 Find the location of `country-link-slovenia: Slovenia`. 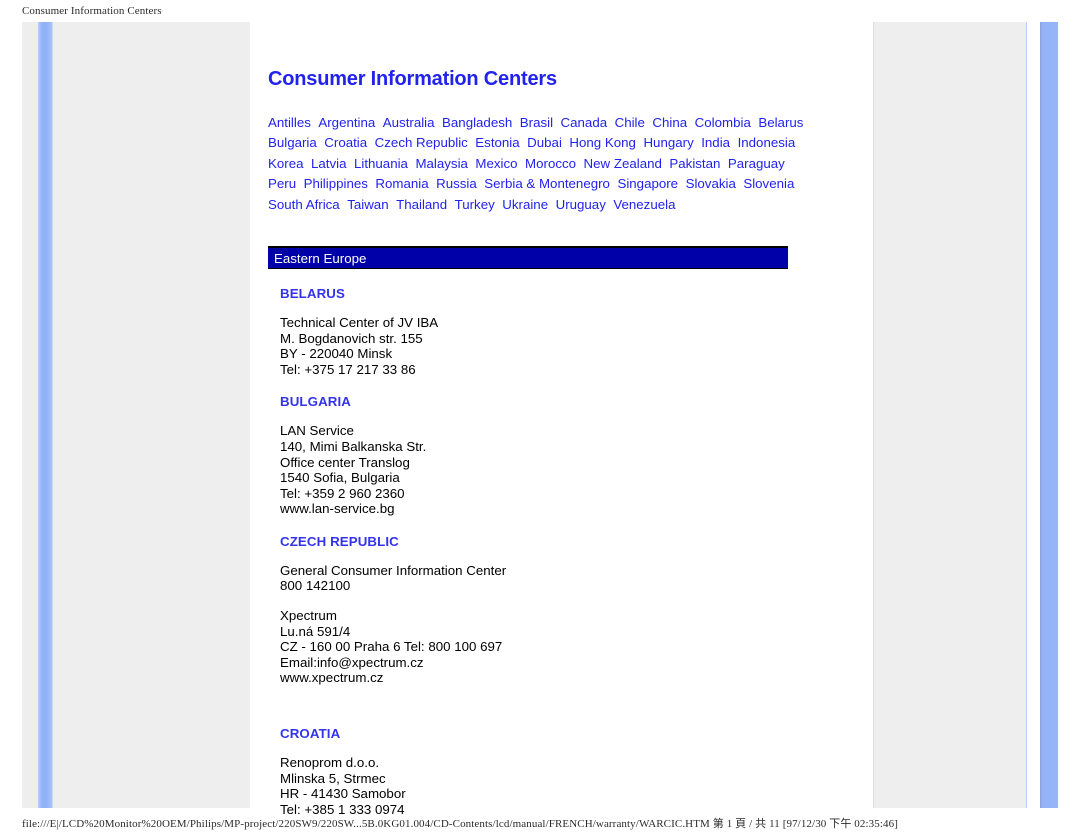

country-link-slovenia: Slovenia is located at coordinates (768, 184).